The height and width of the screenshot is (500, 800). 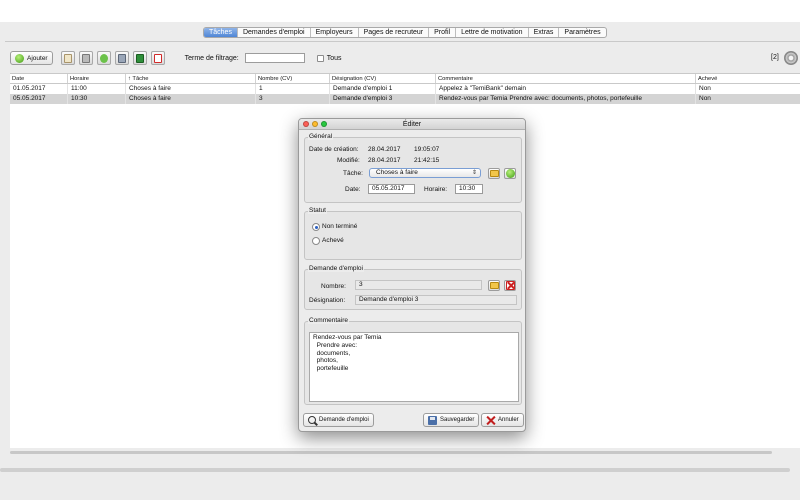 I want to click on export-pdf-button, so click(x=157, y=58).